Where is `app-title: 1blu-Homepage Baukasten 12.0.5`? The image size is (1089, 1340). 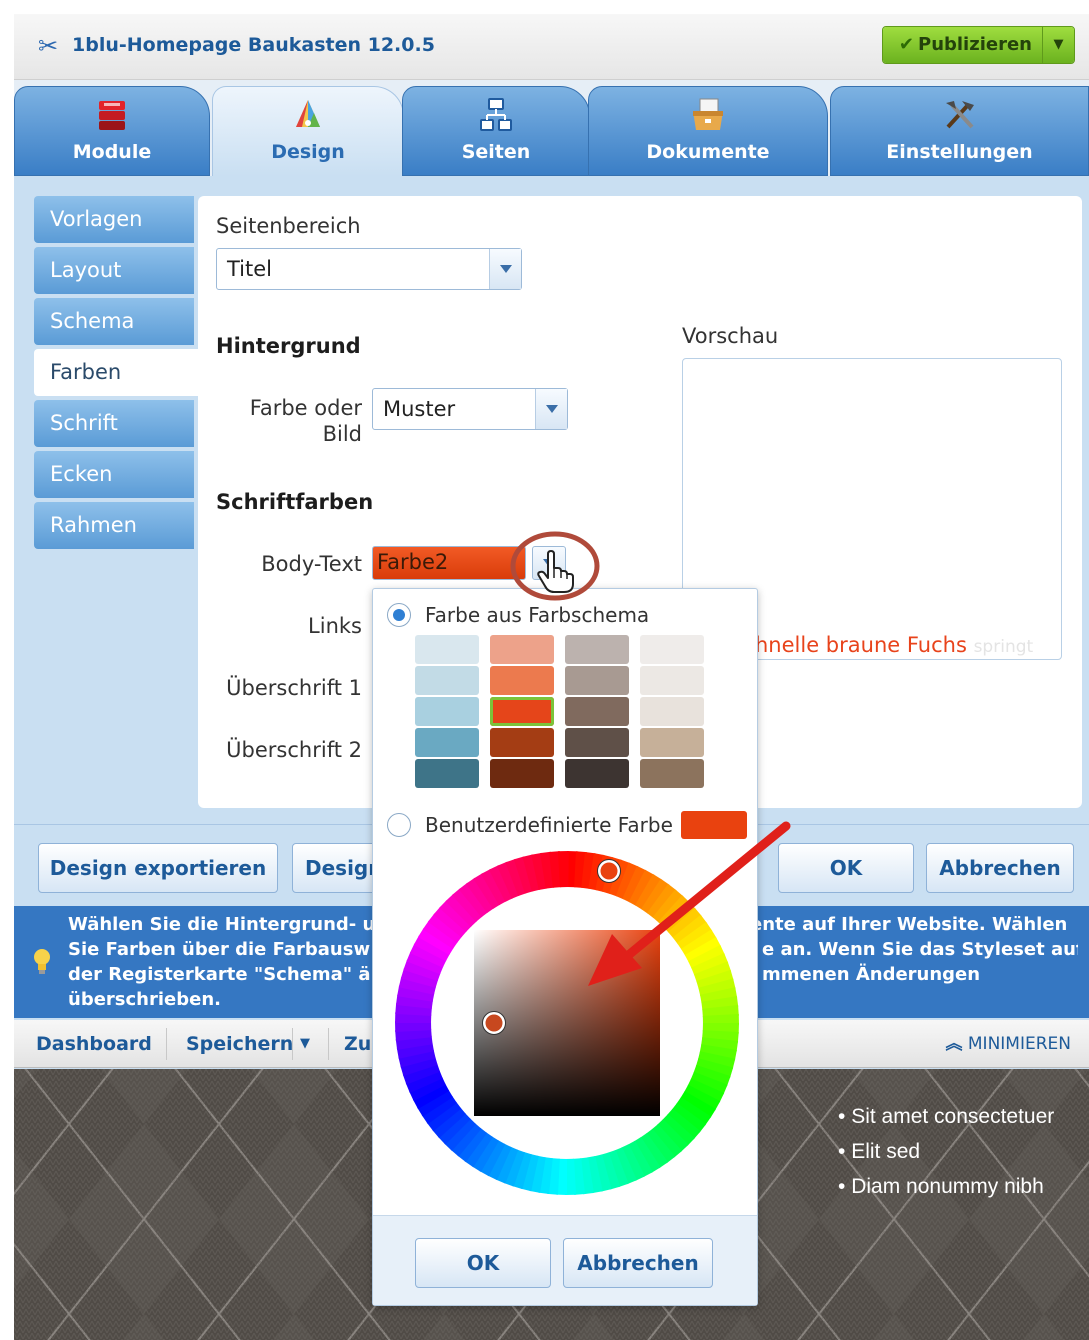 app-title: 1blu-Homepage Baukasten 12.0.5 is located at coordinates (253, 45).